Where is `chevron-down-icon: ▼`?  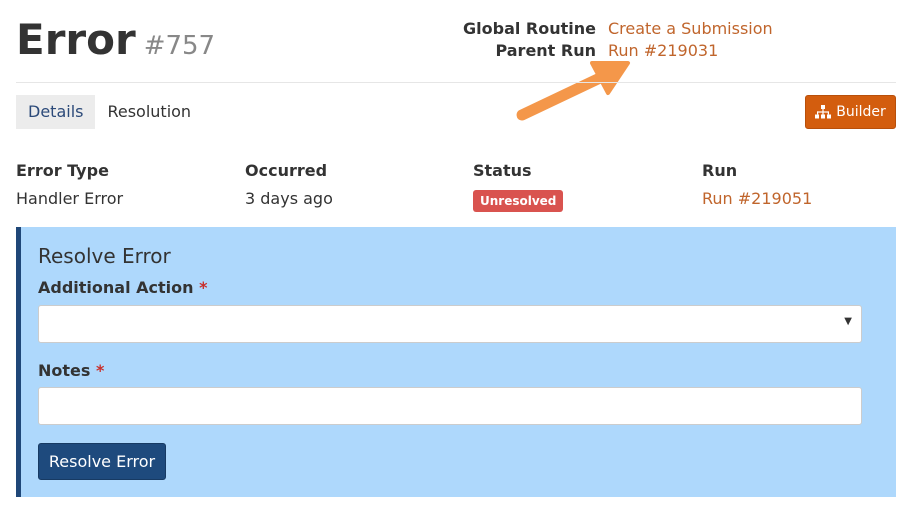
chevron-down-icon: ▼ is located at coordinates (848, 321).